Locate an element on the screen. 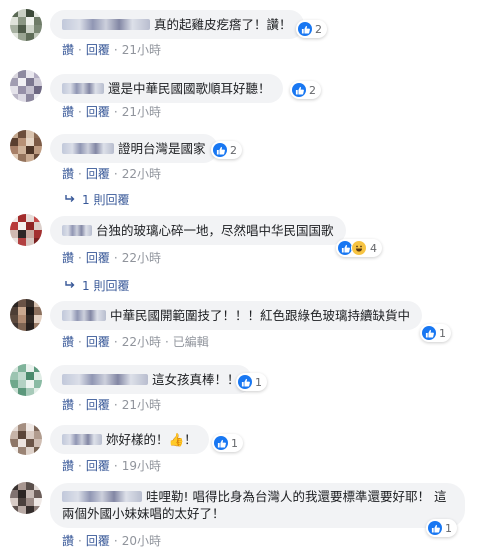 The width and height of the screenshot is (491, 560). reaction-count: 4 is located at coordinates (359, 248).